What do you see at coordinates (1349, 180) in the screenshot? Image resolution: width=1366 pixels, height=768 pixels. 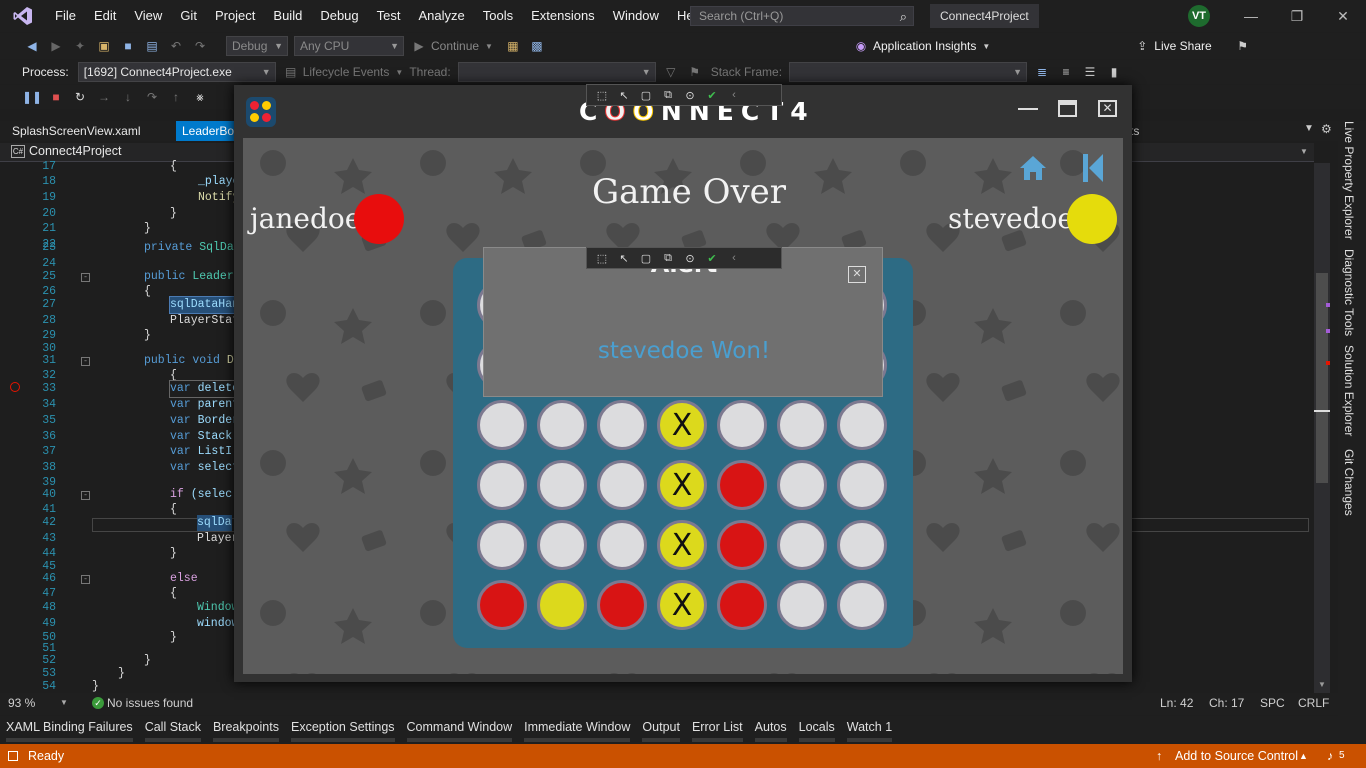 I see `tab-live-property-explorer: Live Property Explorer` at bounding box center [1349, 180].